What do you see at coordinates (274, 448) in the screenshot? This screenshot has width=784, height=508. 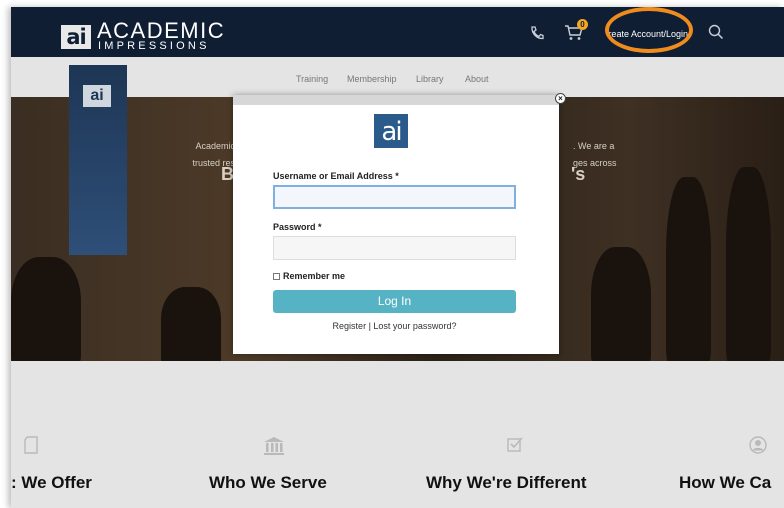 I see `institution-icon` at bounding box center [274, 448].